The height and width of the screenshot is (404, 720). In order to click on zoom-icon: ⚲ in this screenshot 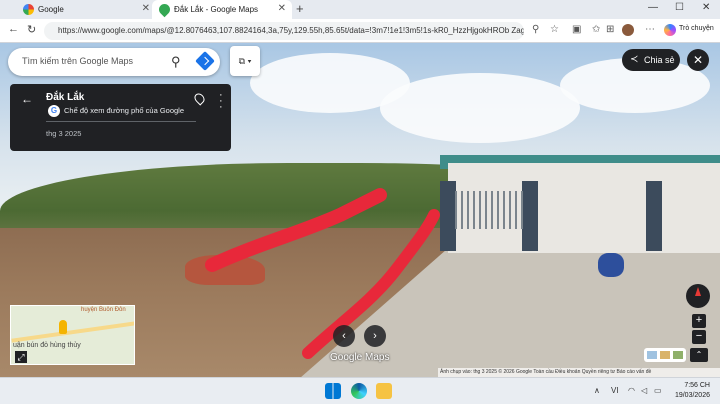, I will do `click(535, 29)`.